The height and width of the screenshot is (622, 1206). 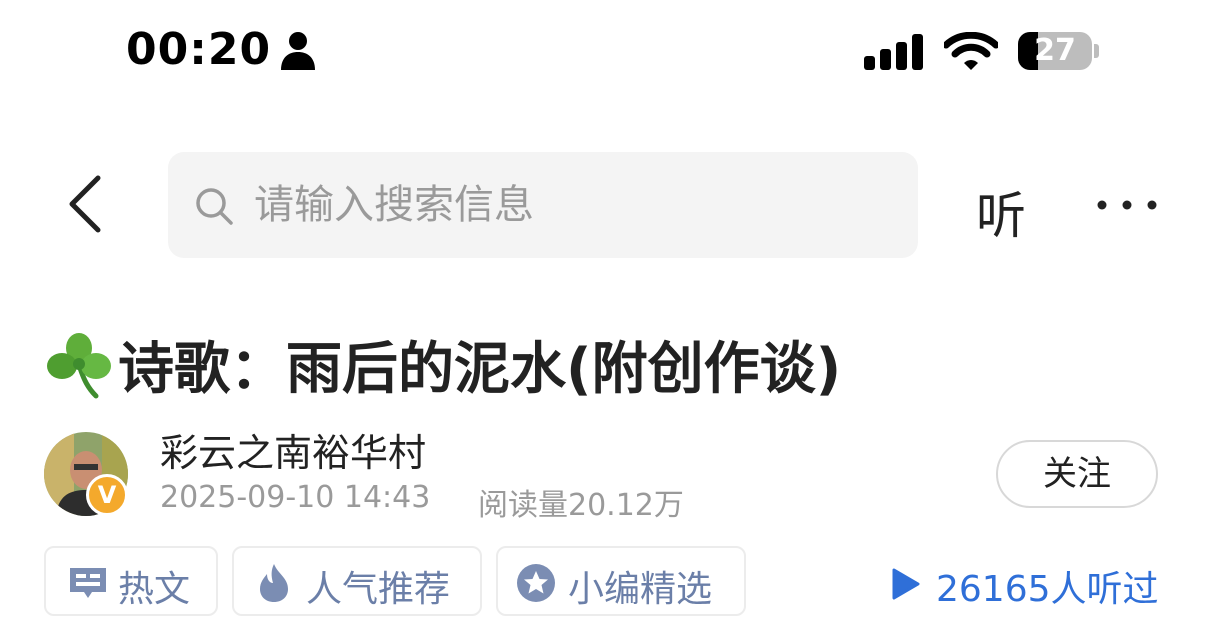 What do you see at coordinates (79, 366) in the screenshot?
I see `clover-icon` at bounding box center [79, 366].